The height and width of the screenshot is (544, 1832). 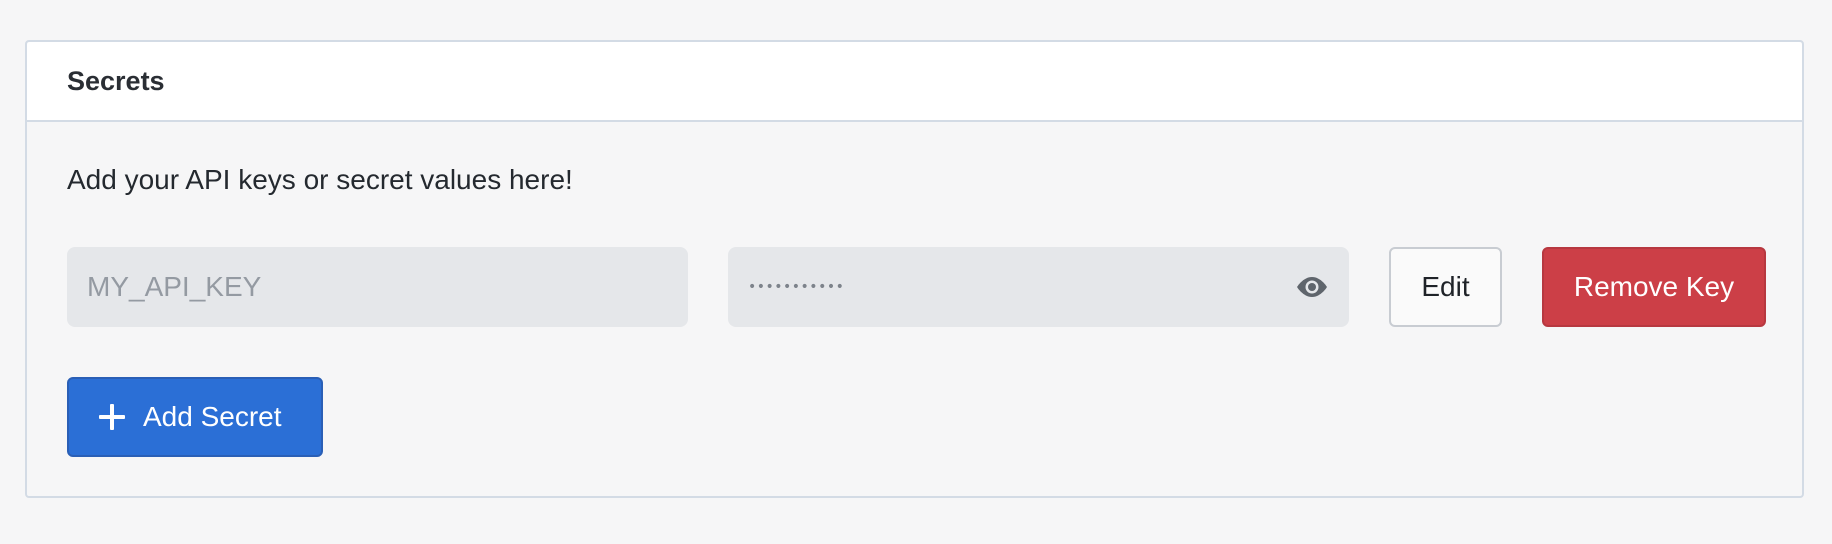 I want to click on plus-icon, so click(x=112, y=417).